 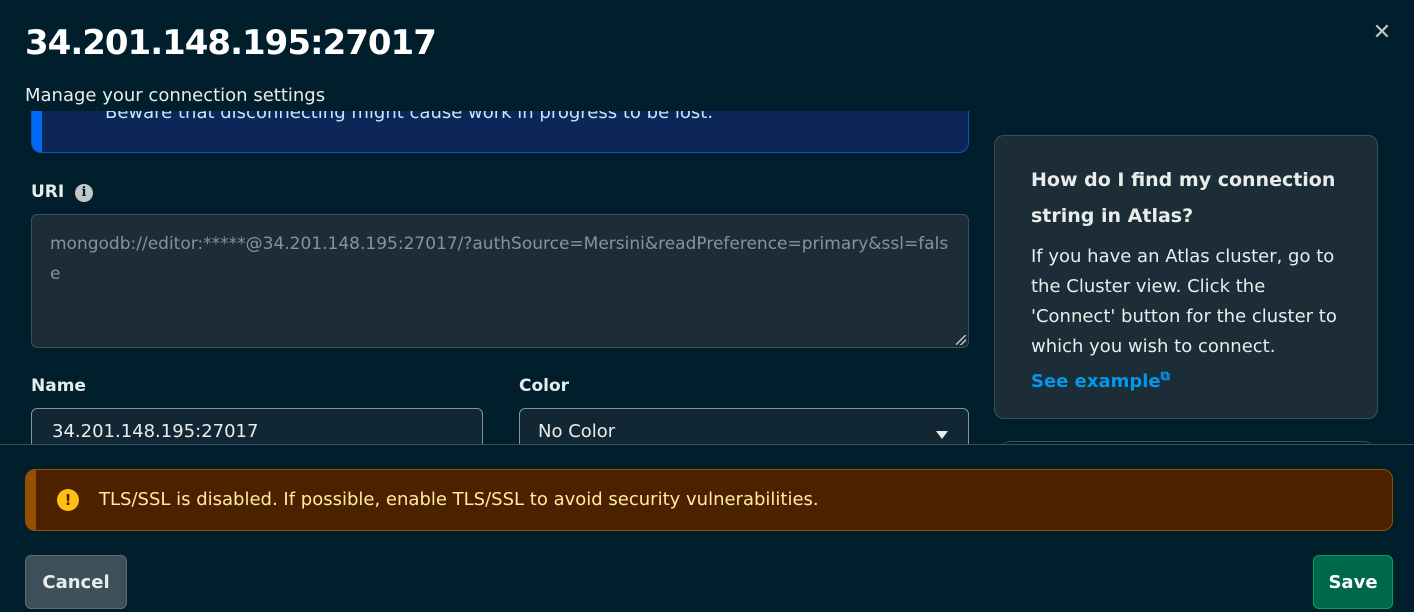 I want to click on warning-icon: !, so click(x=68, y=500).